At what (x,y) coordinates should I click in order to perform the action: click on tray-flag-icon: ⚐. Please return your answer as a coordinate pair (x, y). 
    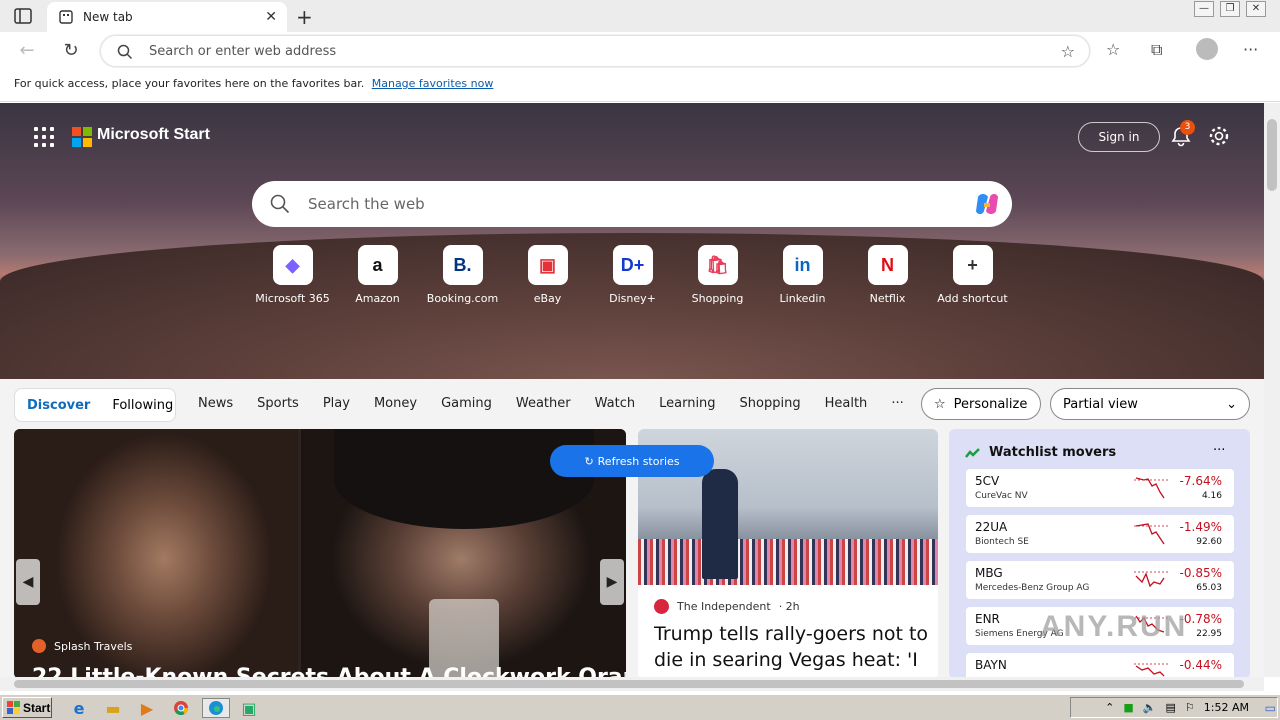
    Looking at the image, I should click on (1190, 707).